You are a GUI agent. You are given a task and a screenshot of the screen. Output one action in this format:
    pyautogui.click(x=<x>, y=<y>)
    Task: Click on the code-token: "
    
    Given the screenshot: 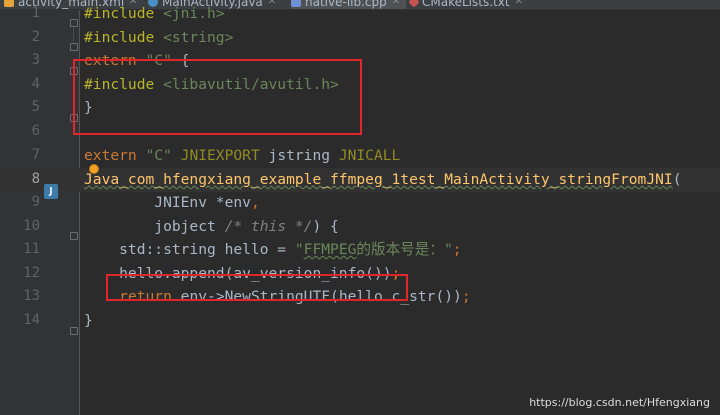 What is the action you would take?
    pyautogui.click(x=299, y=250)
    